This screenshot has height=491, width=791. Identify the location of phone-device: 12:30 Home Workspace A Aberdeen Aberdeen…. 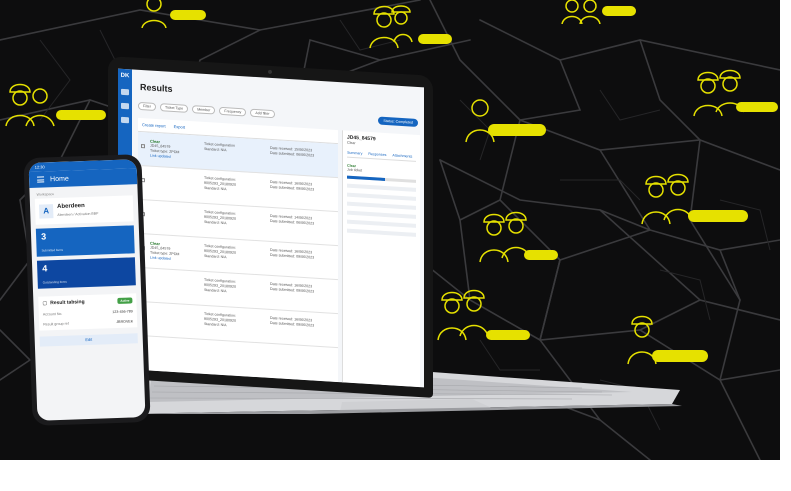
(87, 290).